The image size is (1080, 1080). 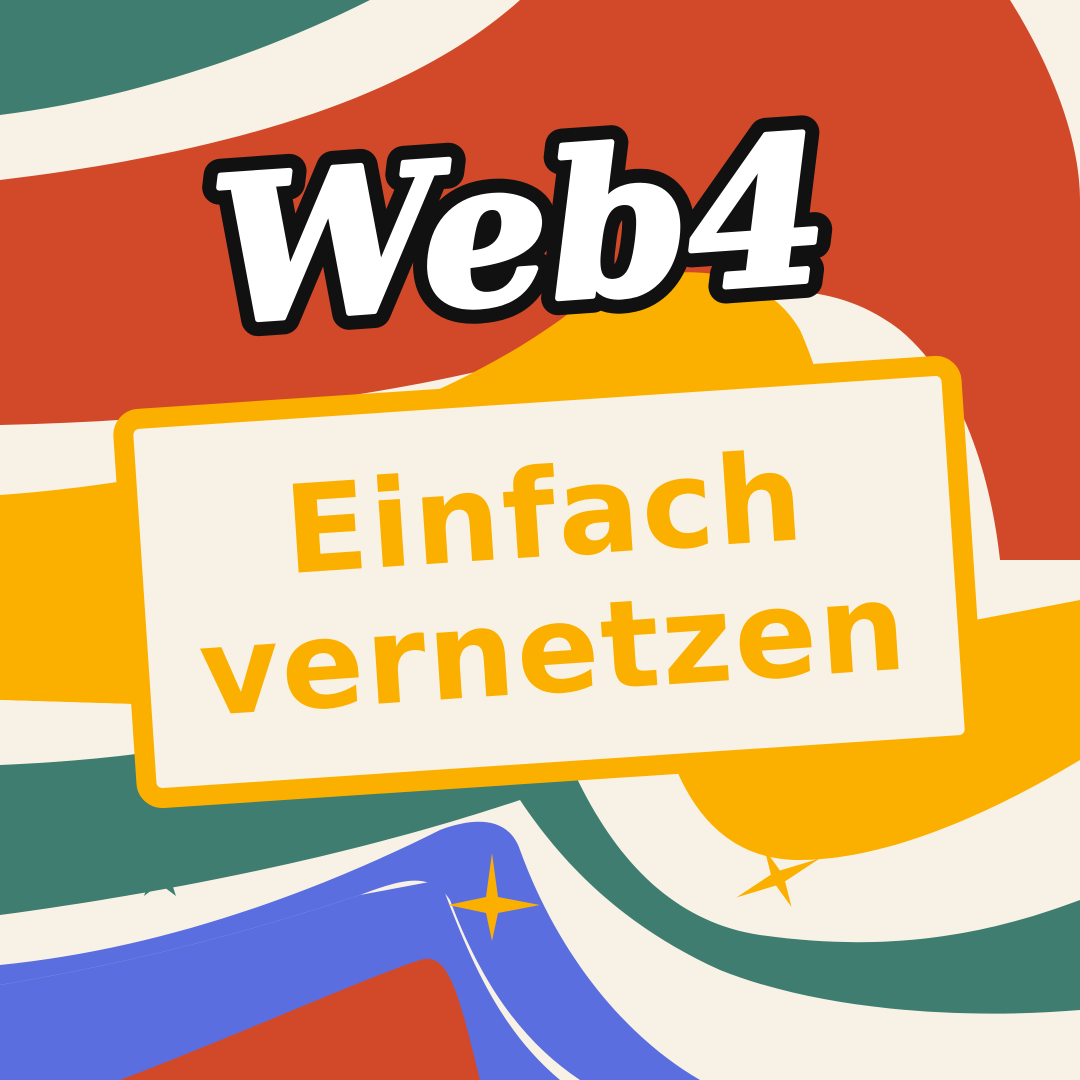 What do you see at coordinates (519, 231) in the screenshot?
I see `logo-text: Web4` at bounding box center [519, 231].